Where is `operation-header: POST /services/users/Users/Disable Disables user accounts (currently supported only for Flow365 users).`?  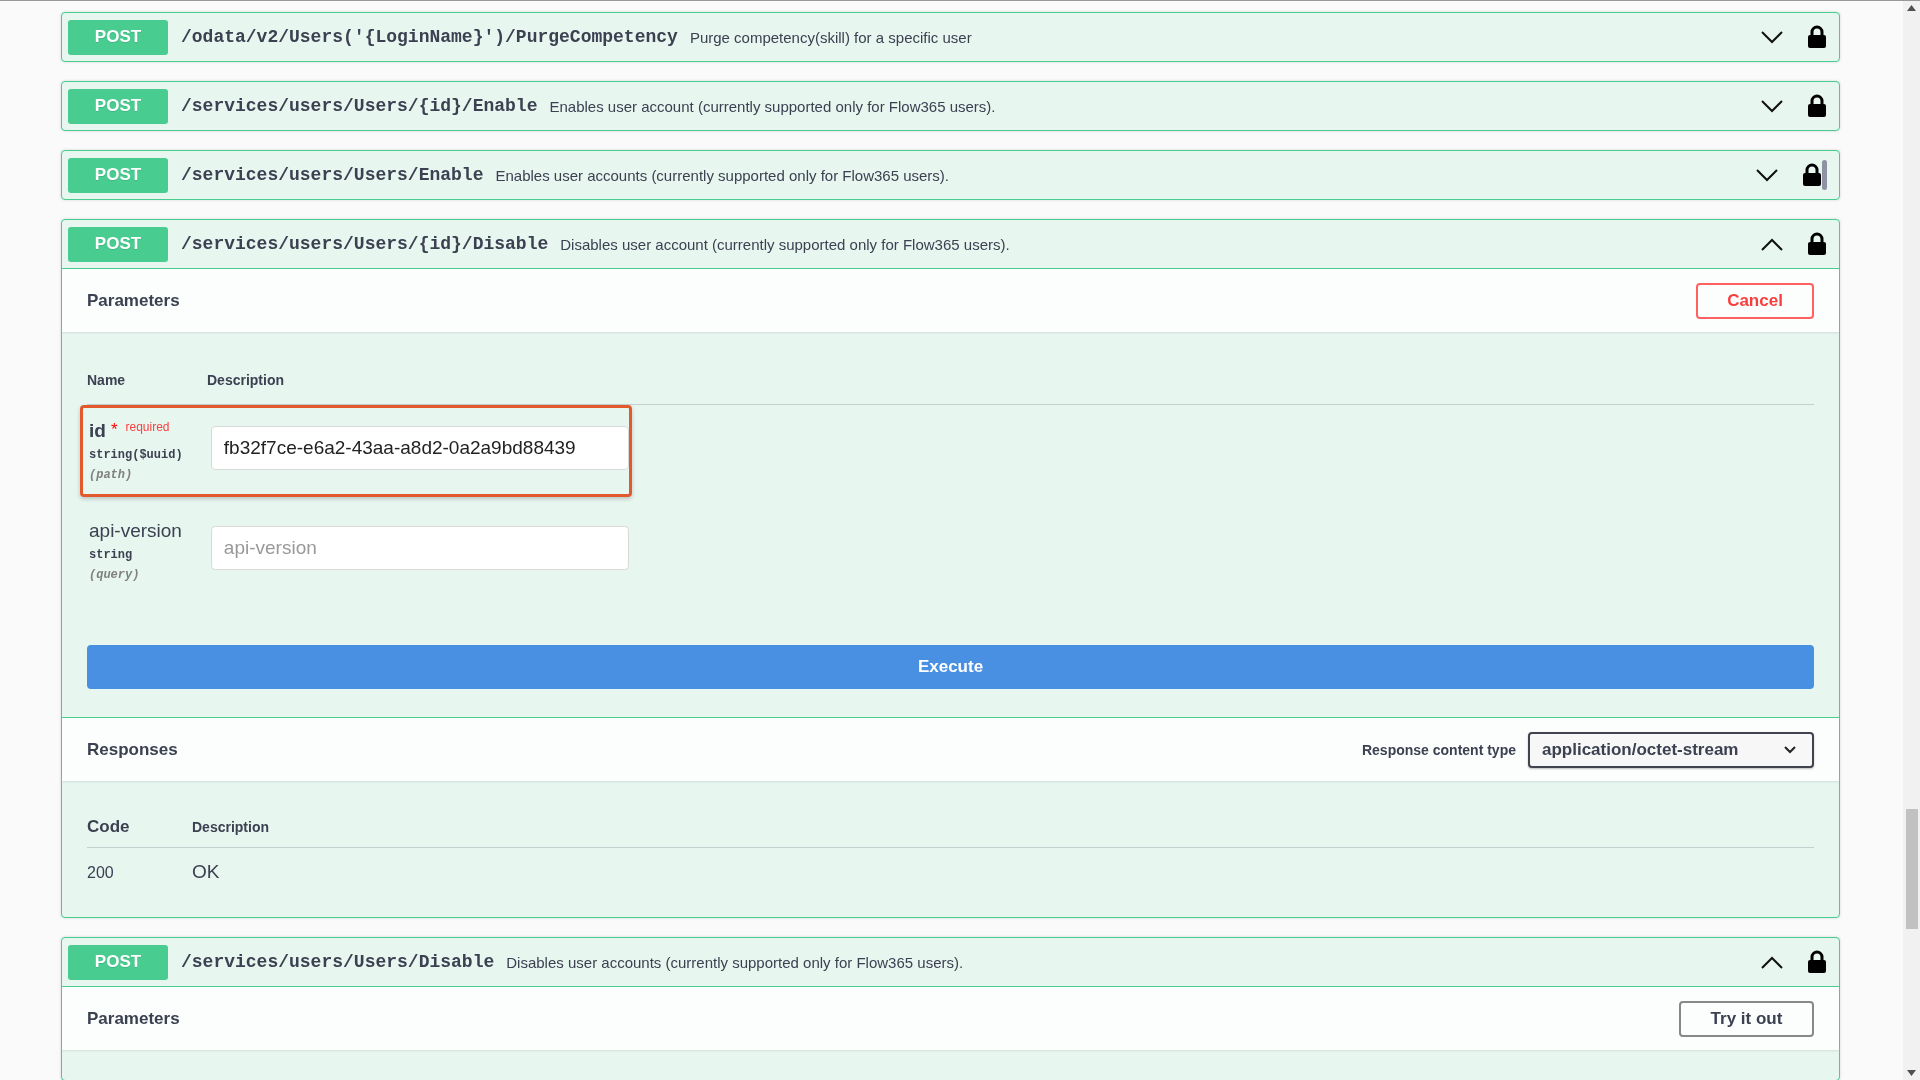
operation-header: POST /services/users/Users/Disable Disables user accounts (currently supported only for Flow365 users). is located at coordinates (950, 962).